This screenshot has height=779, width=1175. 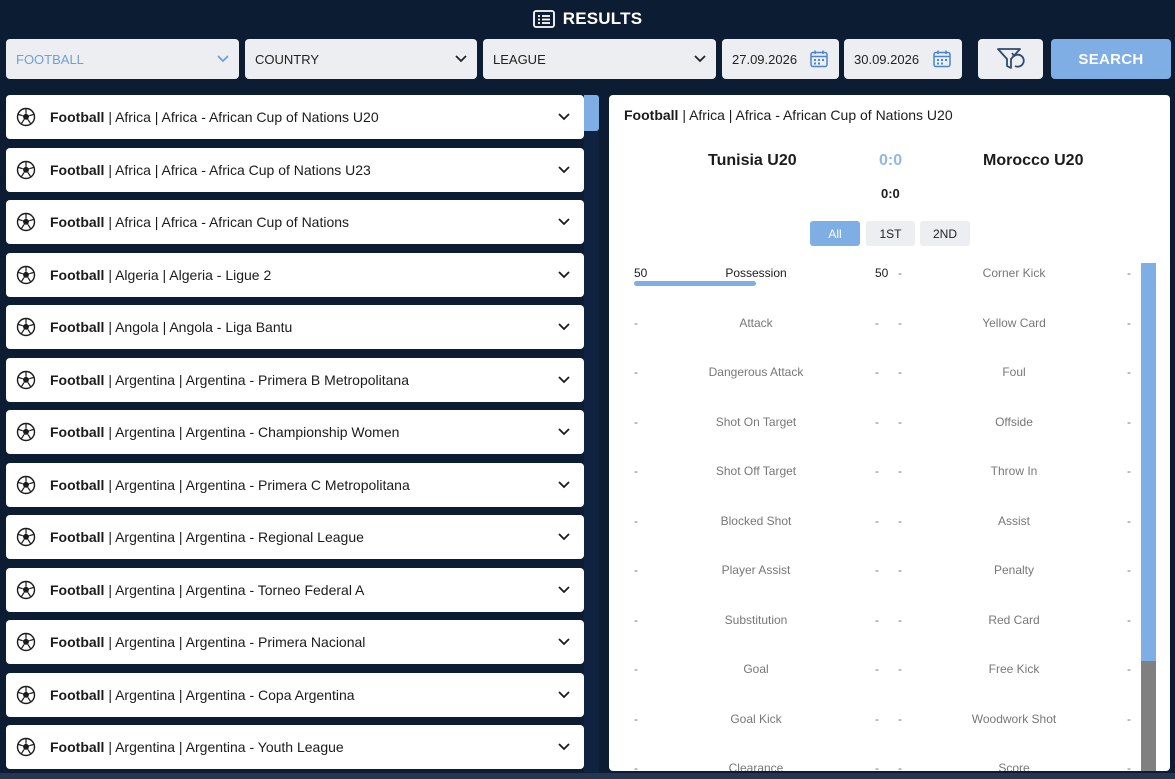 I want to click on sport-select: FOOTBALL, so click(x=122, y=59).